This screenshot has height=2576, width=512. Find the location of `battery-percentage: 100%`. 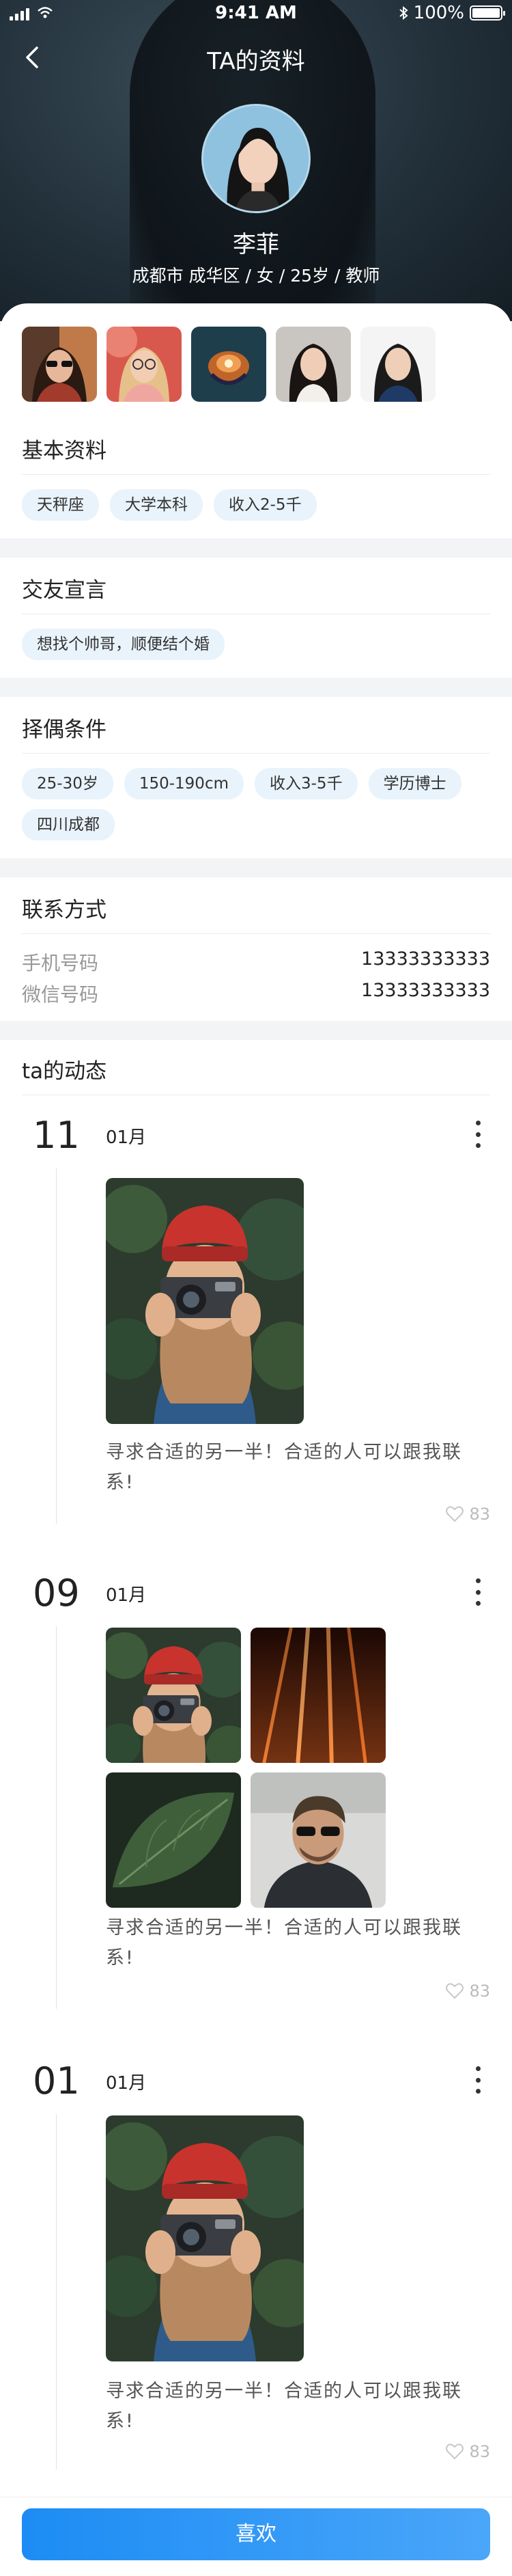

battery-percentage: 100% is located at coordinates (438, 13).